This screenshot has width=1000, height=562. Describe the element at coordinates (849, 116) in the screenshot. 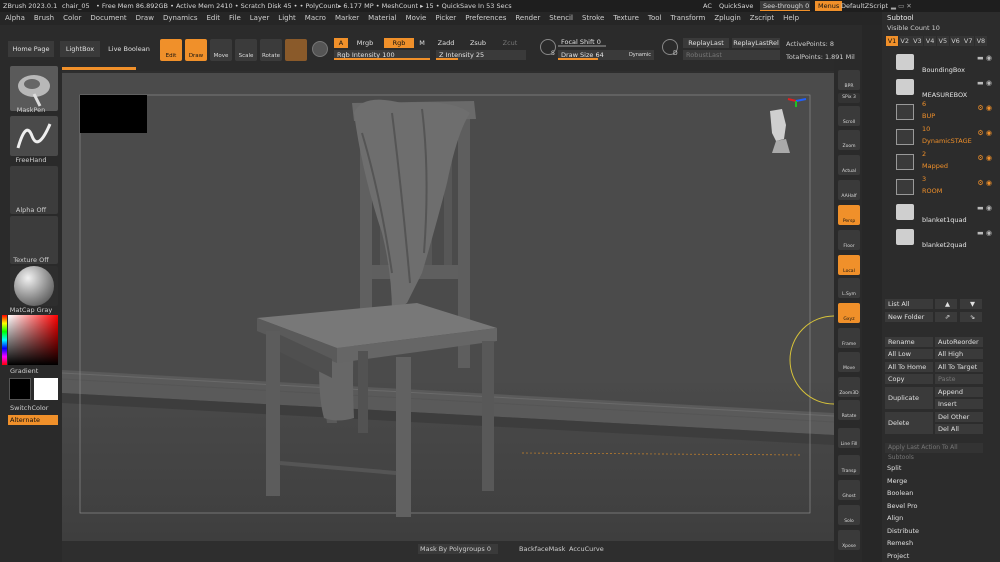

I see `shelf-scroll: Scroll` at that location.